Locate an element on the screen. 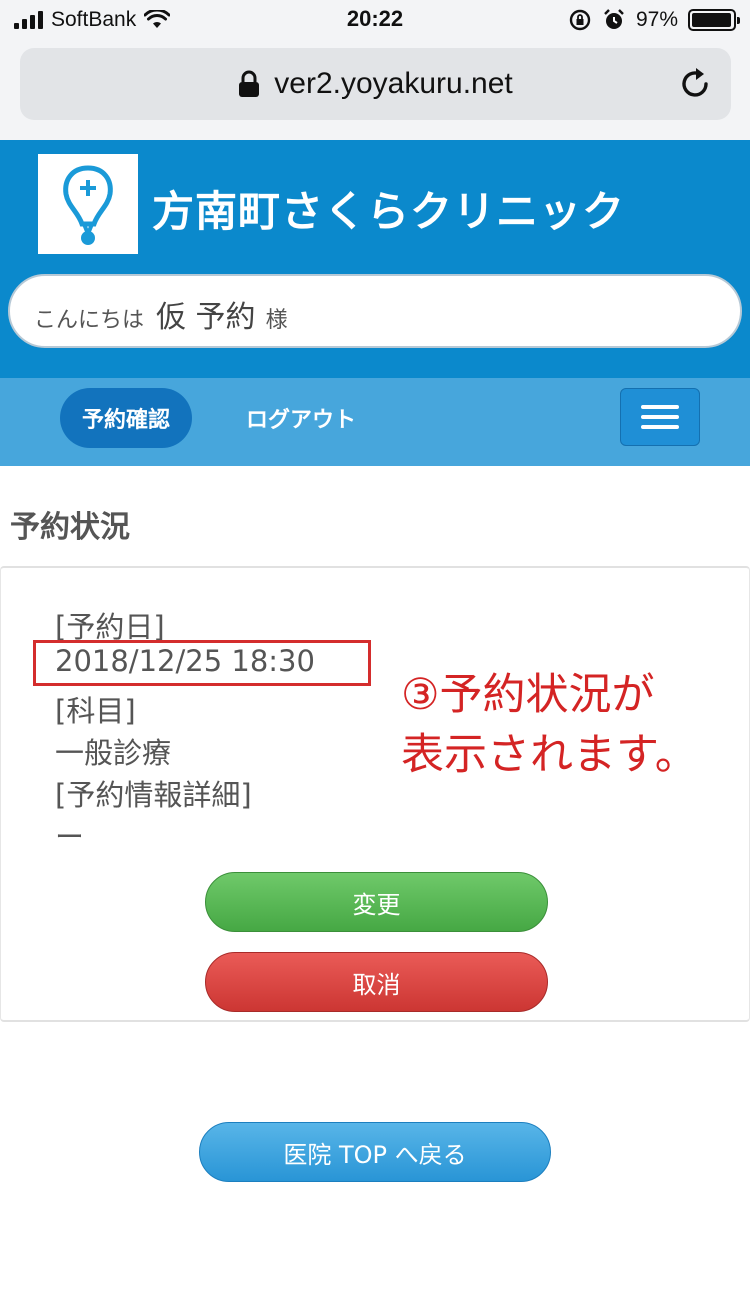  greeting-prefix: こんにちは is located at coordinates (89, 320).